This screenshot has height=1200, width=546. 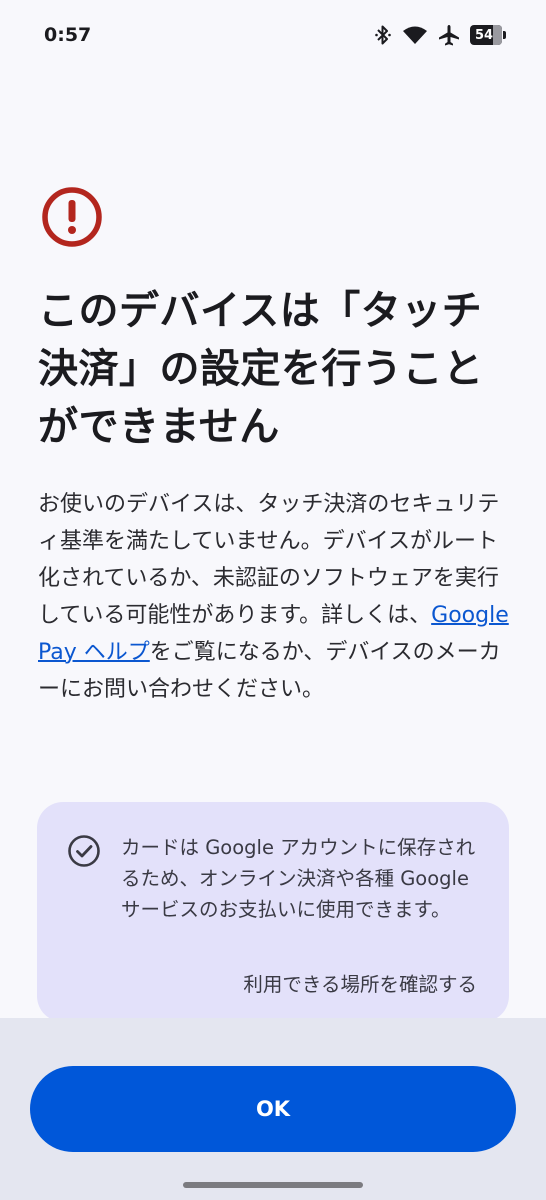 I want to click on check-circle-icon, so click(x=84, y=851).